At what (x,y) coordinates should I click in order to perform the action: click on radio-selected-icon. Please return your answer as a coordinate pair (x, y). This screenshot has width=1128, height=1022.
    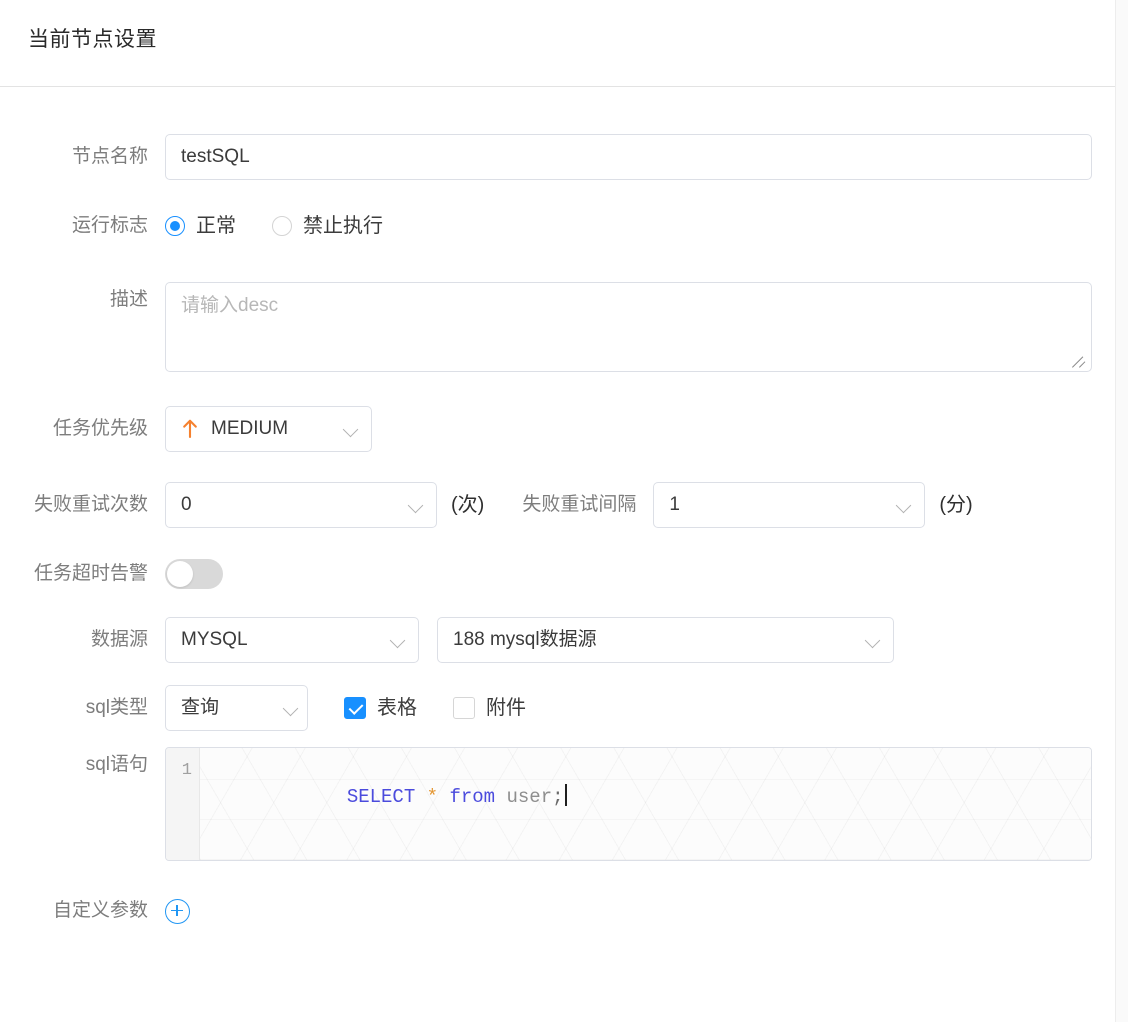
    Looking at the image, I should click on (175, 226).